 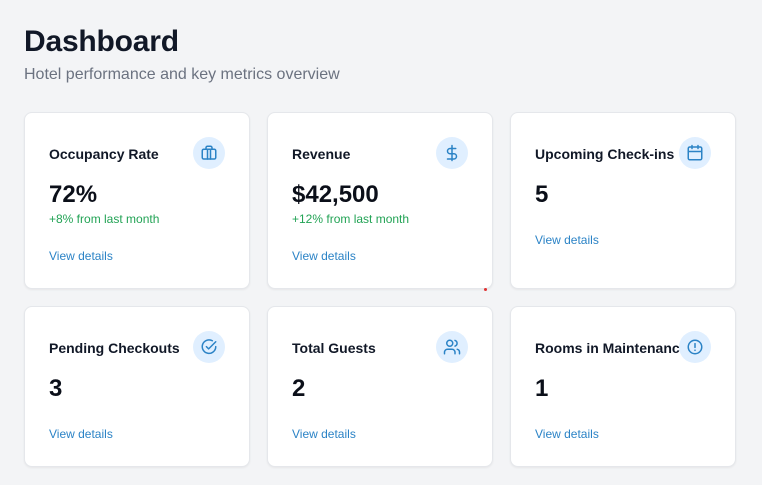 I want to click on card-label: Revenue, so click(x=321, y=154).